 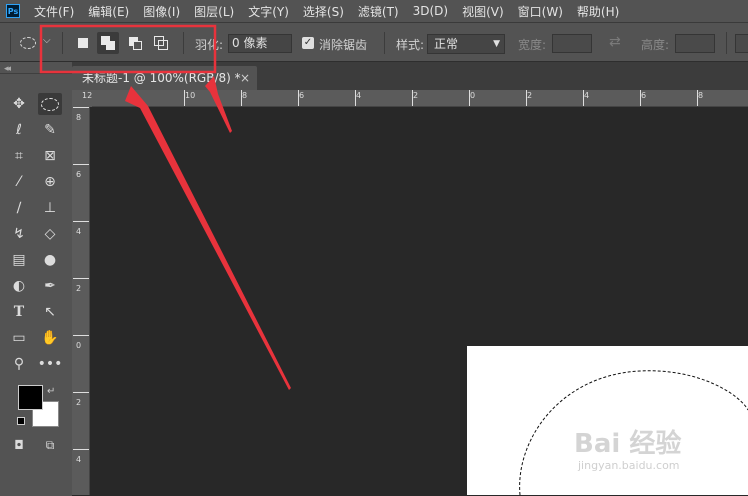 What do you see at coordinates (128, 49) in the screenshot?
I see `highlight-box` at bounding box center [128, 49].